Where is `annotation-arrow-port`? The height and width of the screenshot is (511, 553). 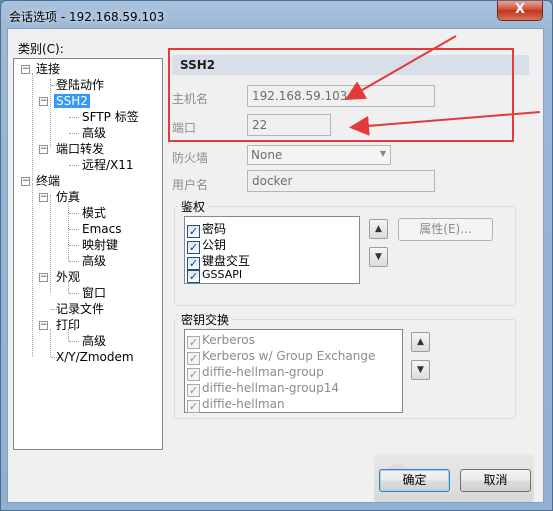
annotation-arrow-port is located at coordinates (445, 123).